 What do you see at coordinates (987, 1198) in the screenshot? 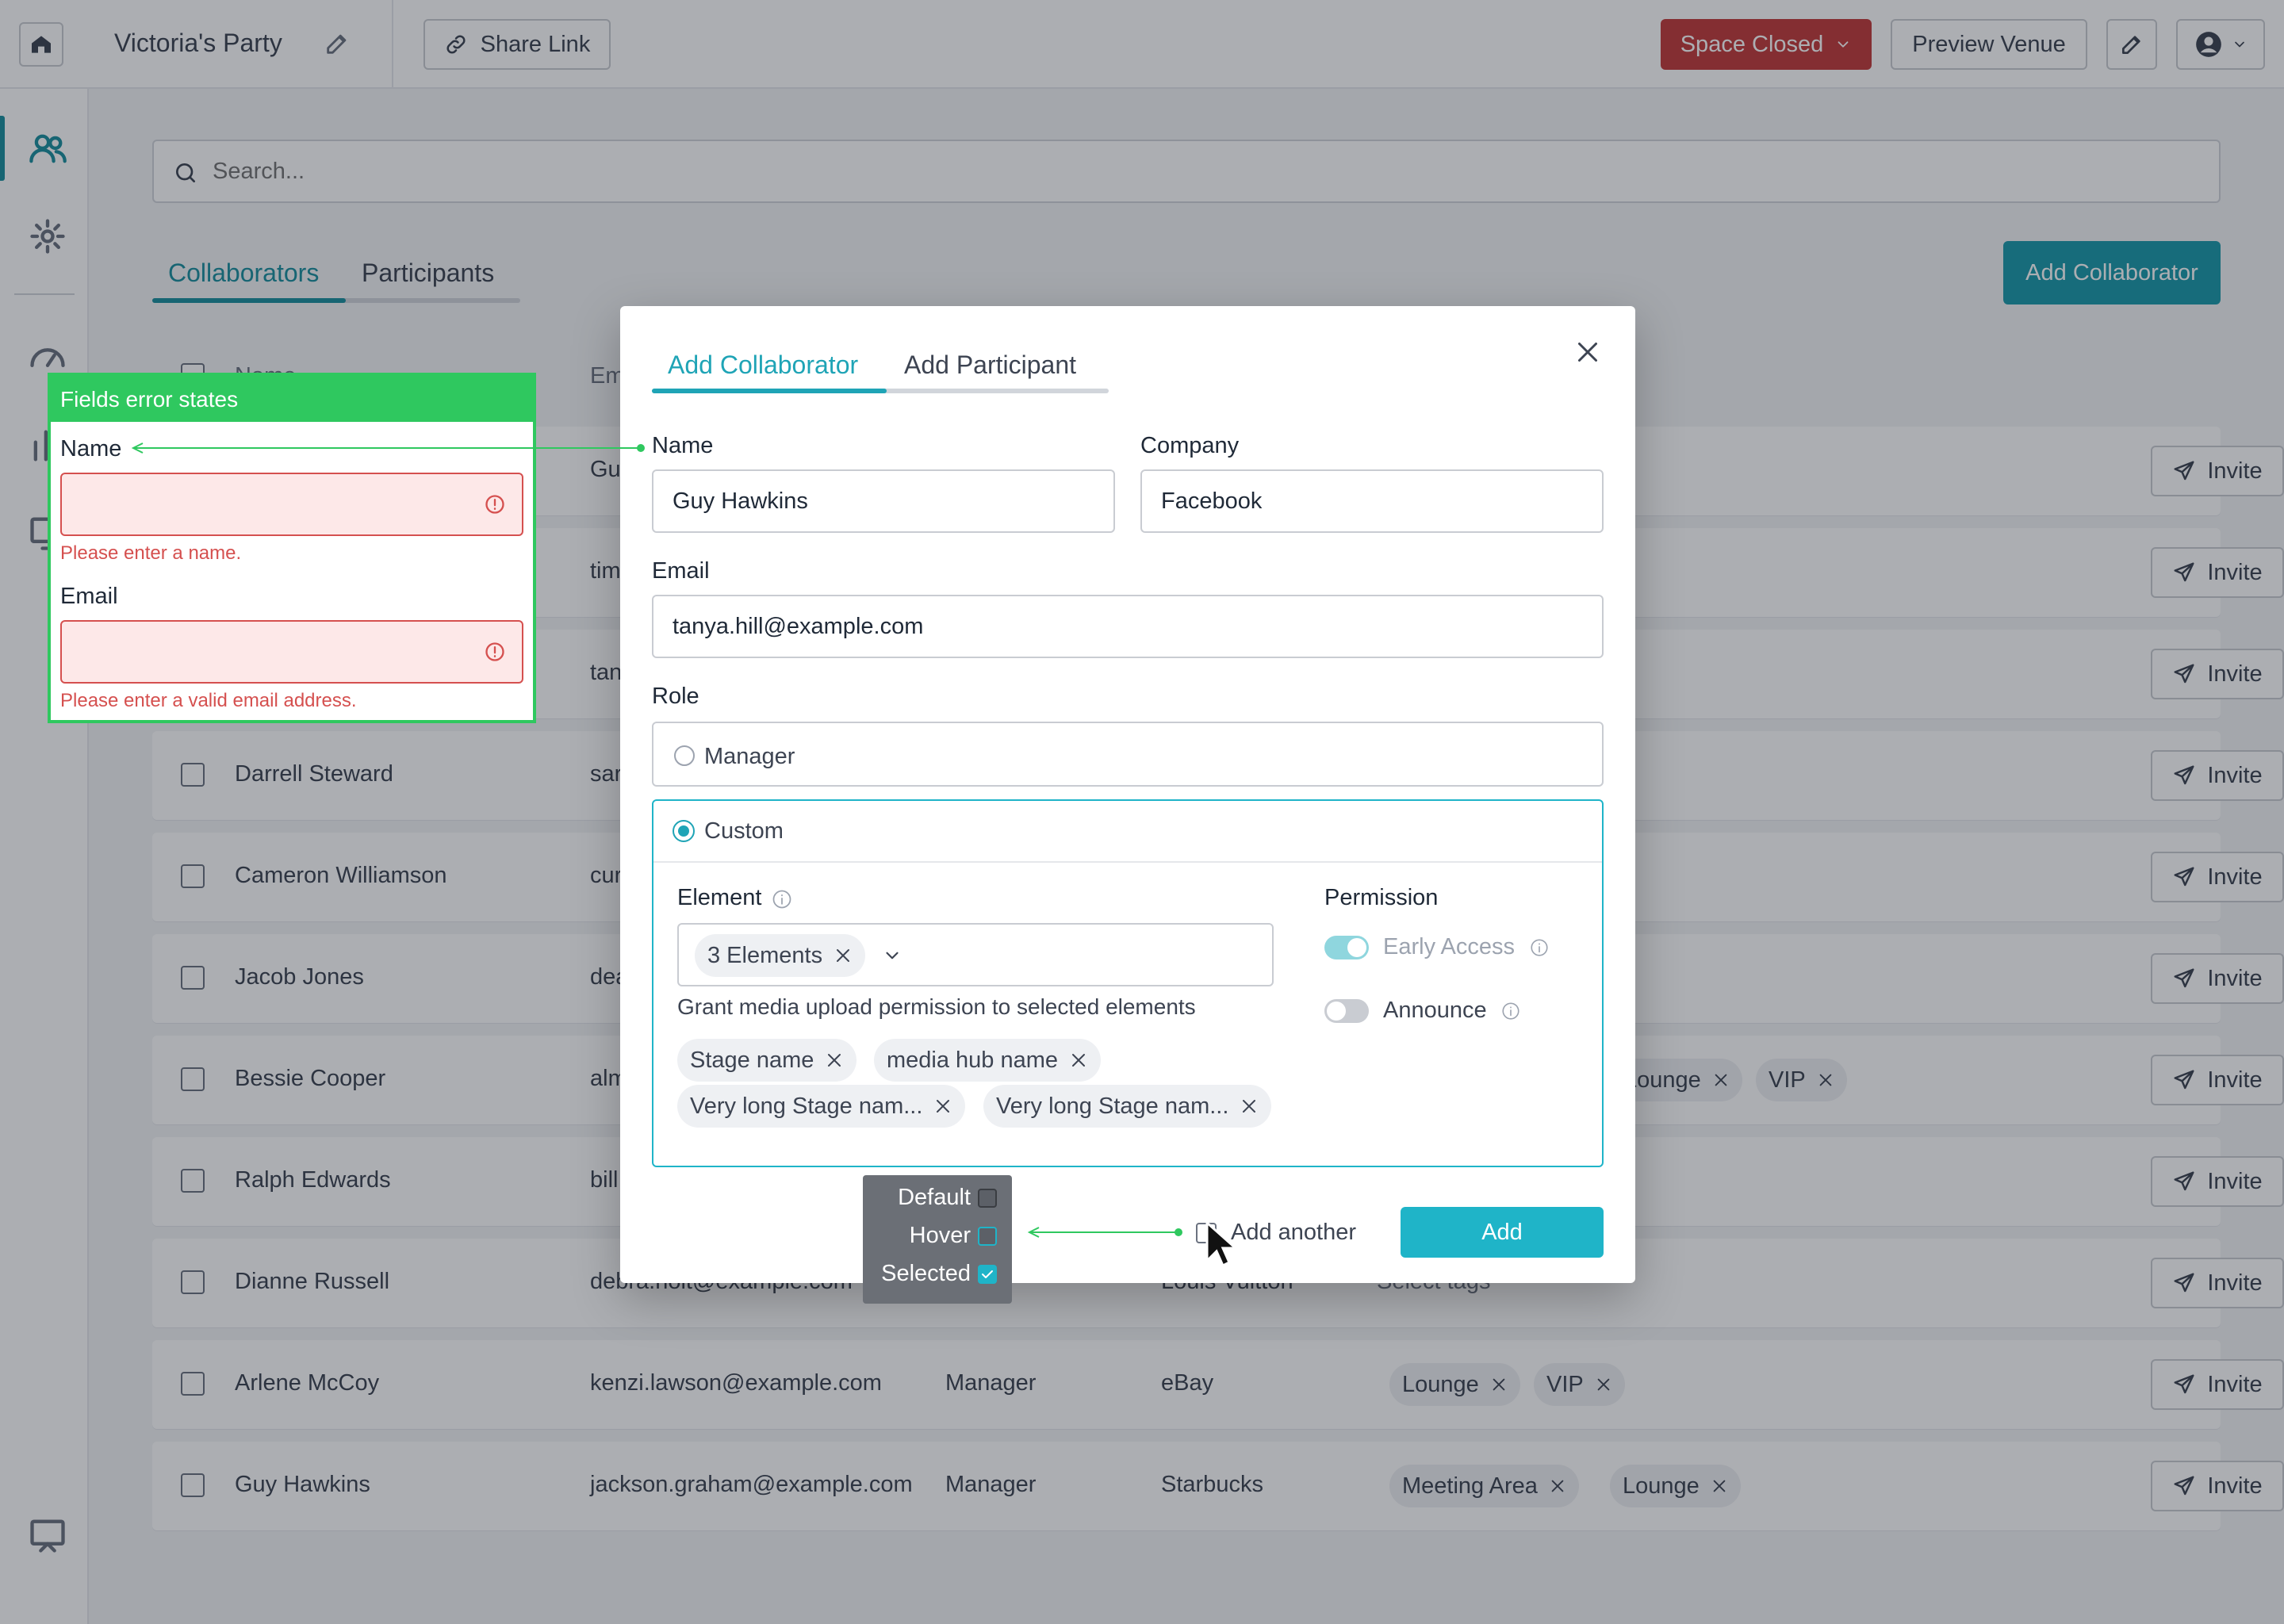
I see `state-default-box` at bounding box center [987, 1198].